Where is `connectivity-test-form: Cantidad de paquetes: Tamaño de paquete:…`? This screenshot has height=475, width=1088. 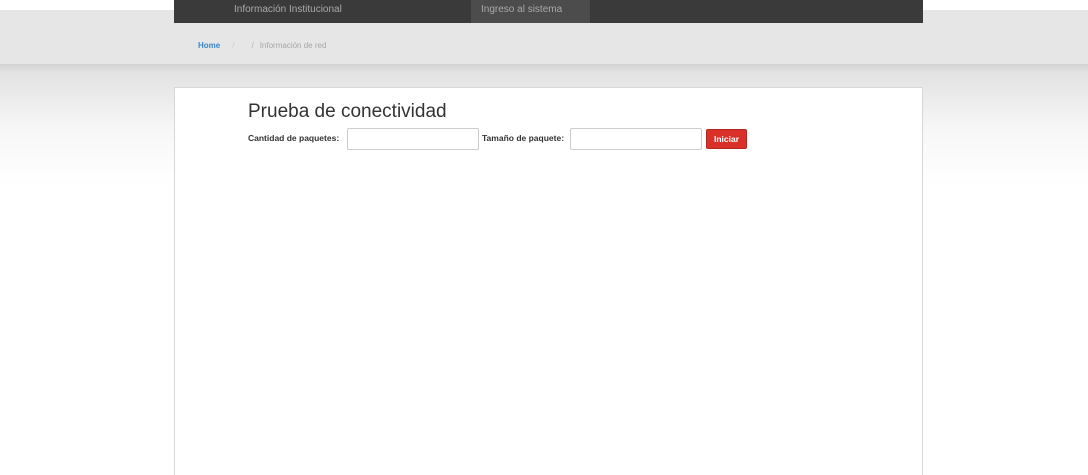
connectivity-test-form: Cantidad de paquetes: Tamaño de paquete:… is located at coordinates (508, 140).